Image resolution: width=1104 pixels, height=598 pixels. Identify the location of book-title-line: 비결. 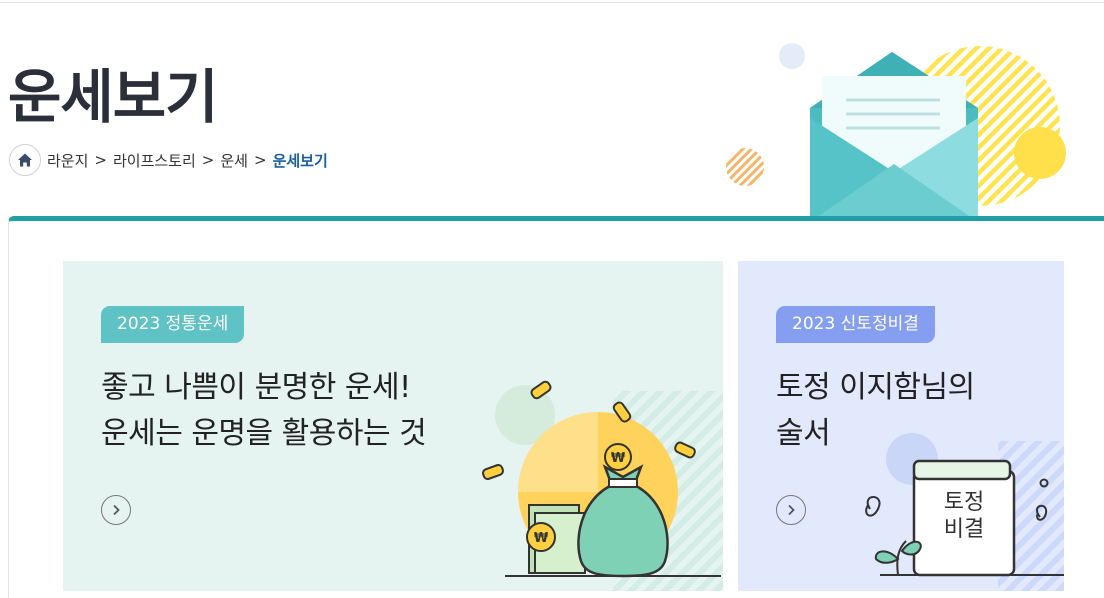
(964, 529).